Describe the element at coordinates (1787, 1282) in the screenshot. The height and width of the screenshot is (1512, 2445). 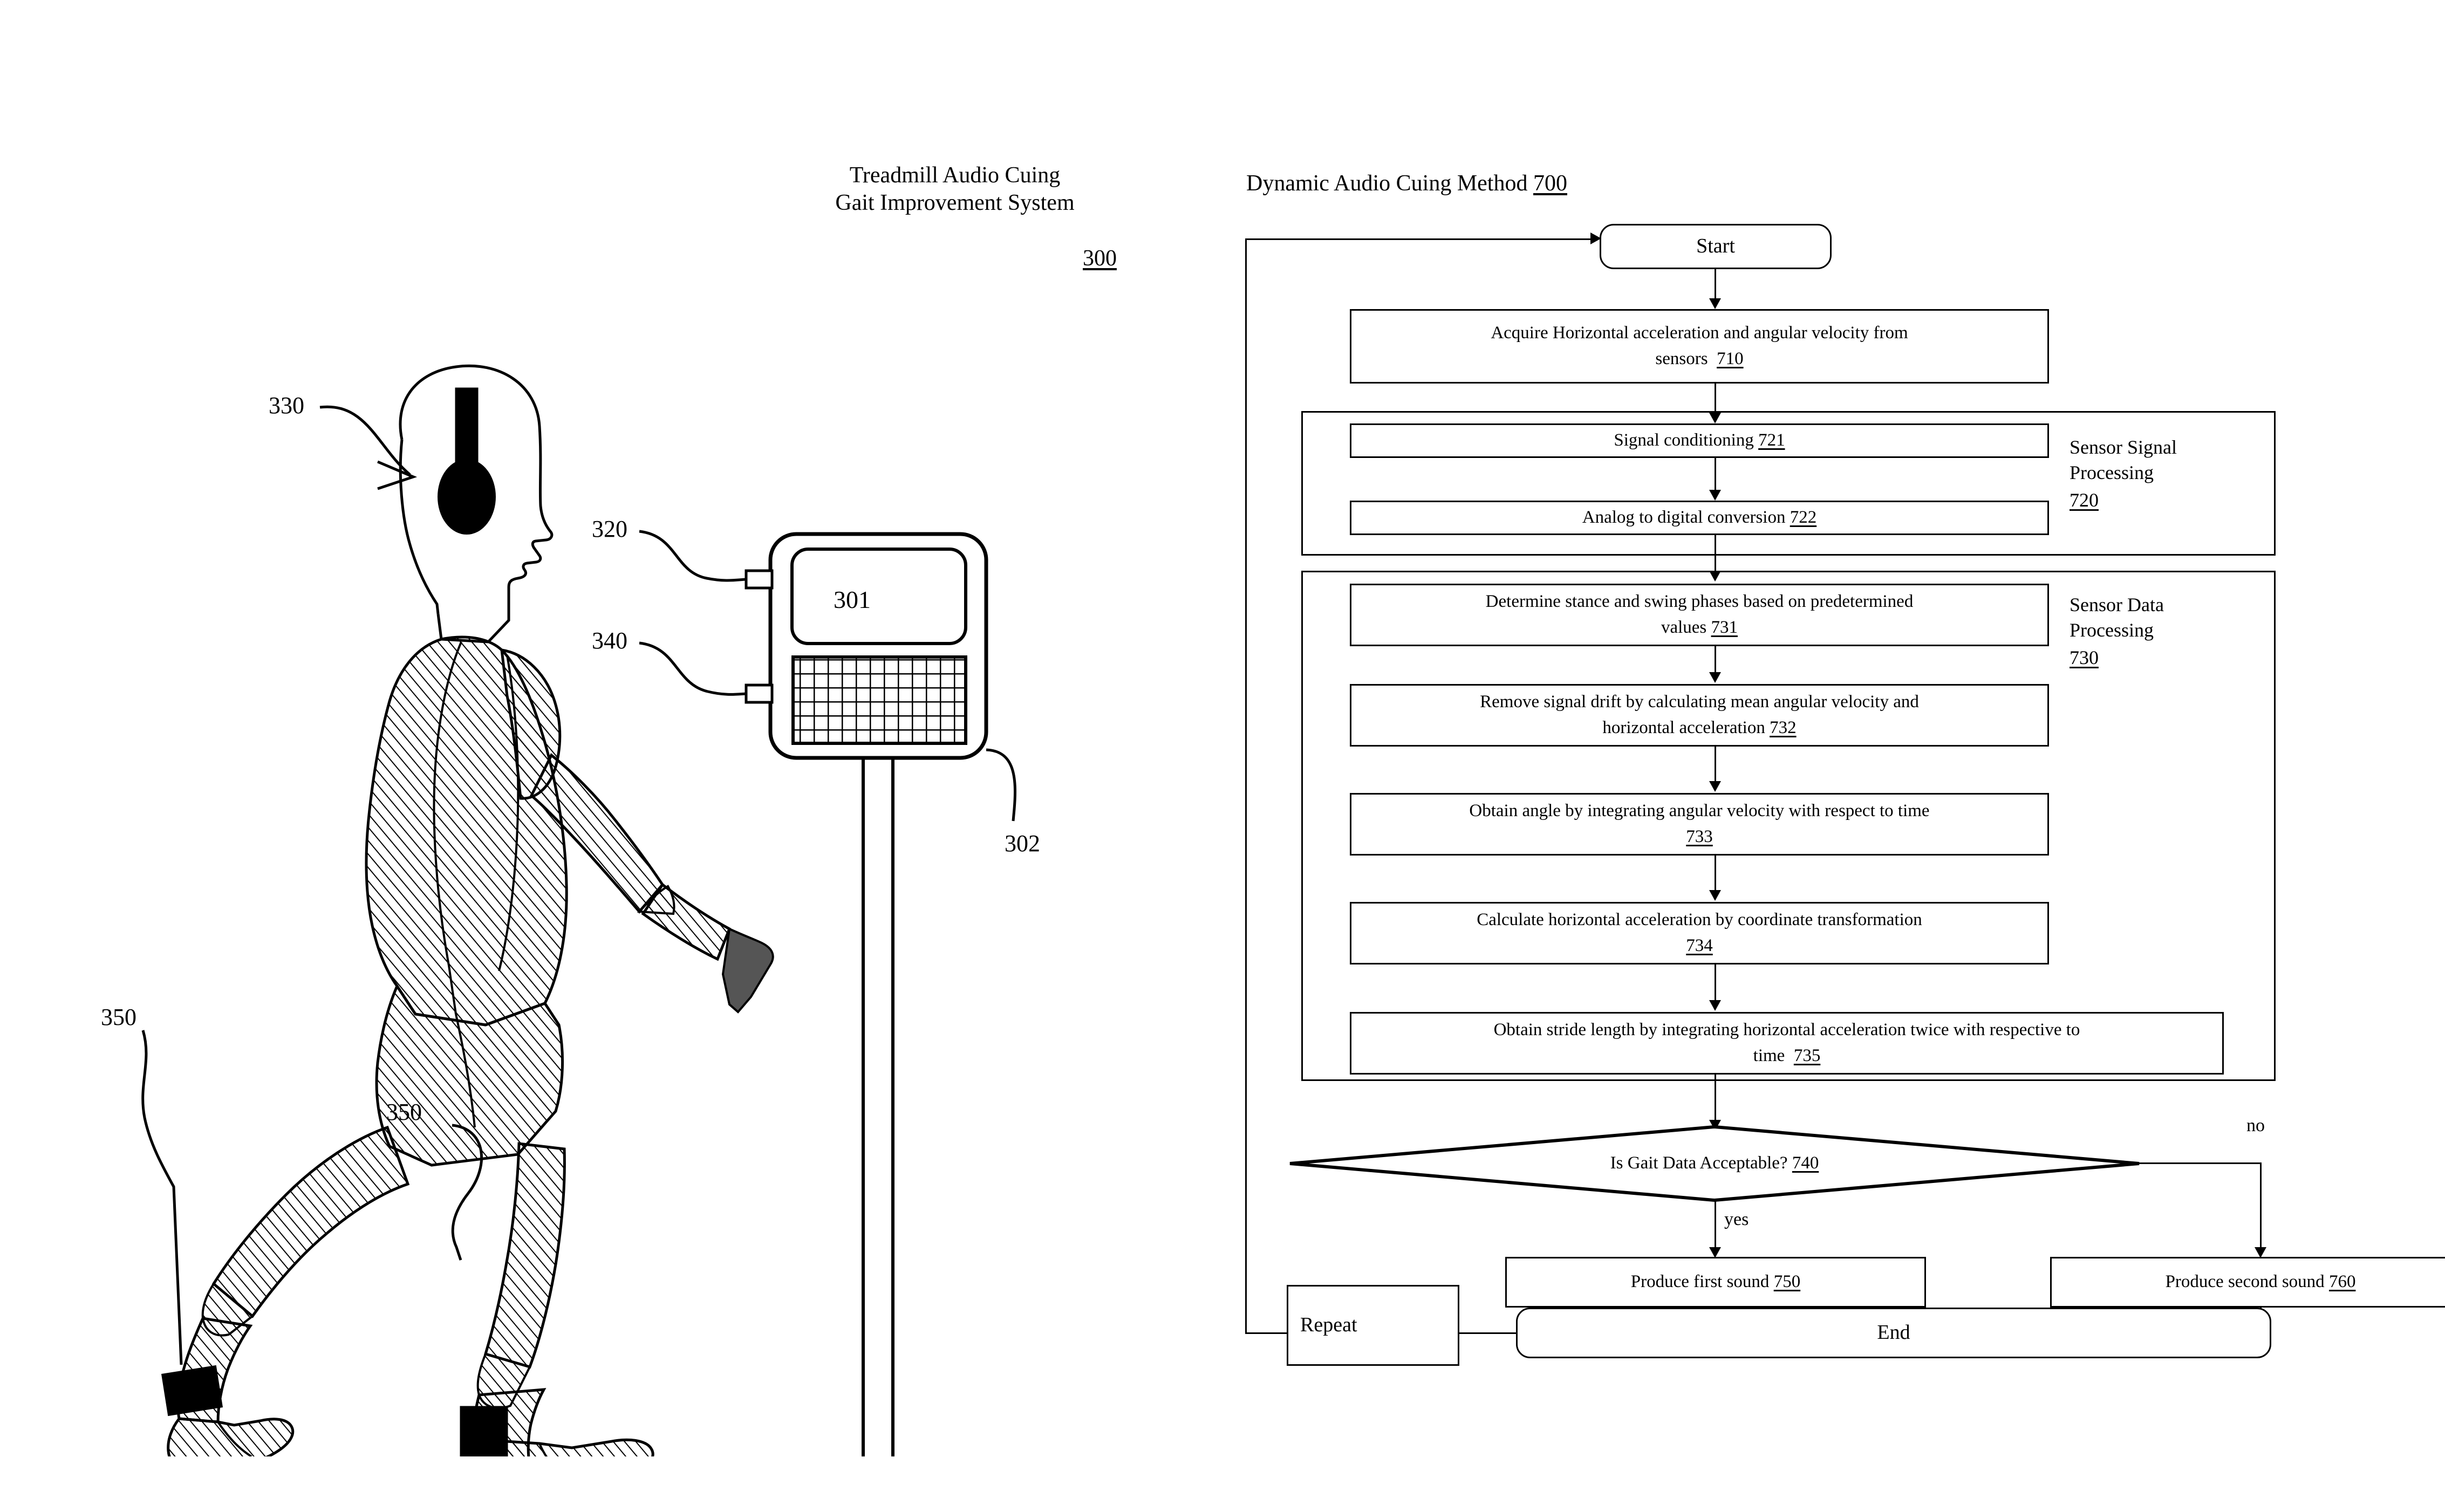
I see `flow-step-750-ref: 750` at that location.